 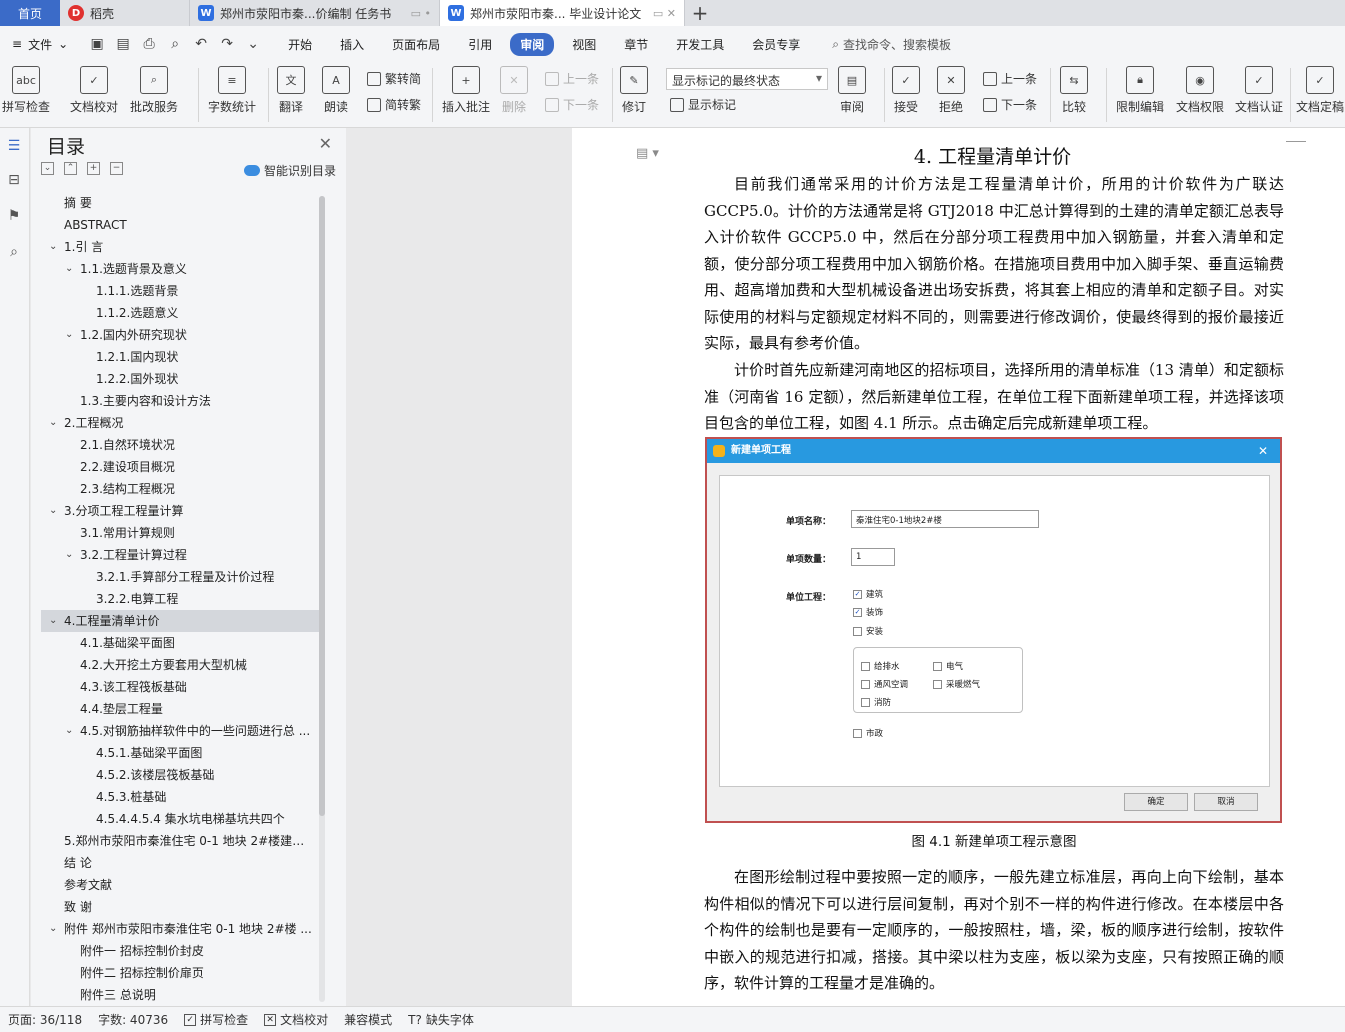 What do you see at coordinates (181, 379) in the screenshot?
I see `toc-item: 1.2.2.国外现状` at bounding box center [181, 379].